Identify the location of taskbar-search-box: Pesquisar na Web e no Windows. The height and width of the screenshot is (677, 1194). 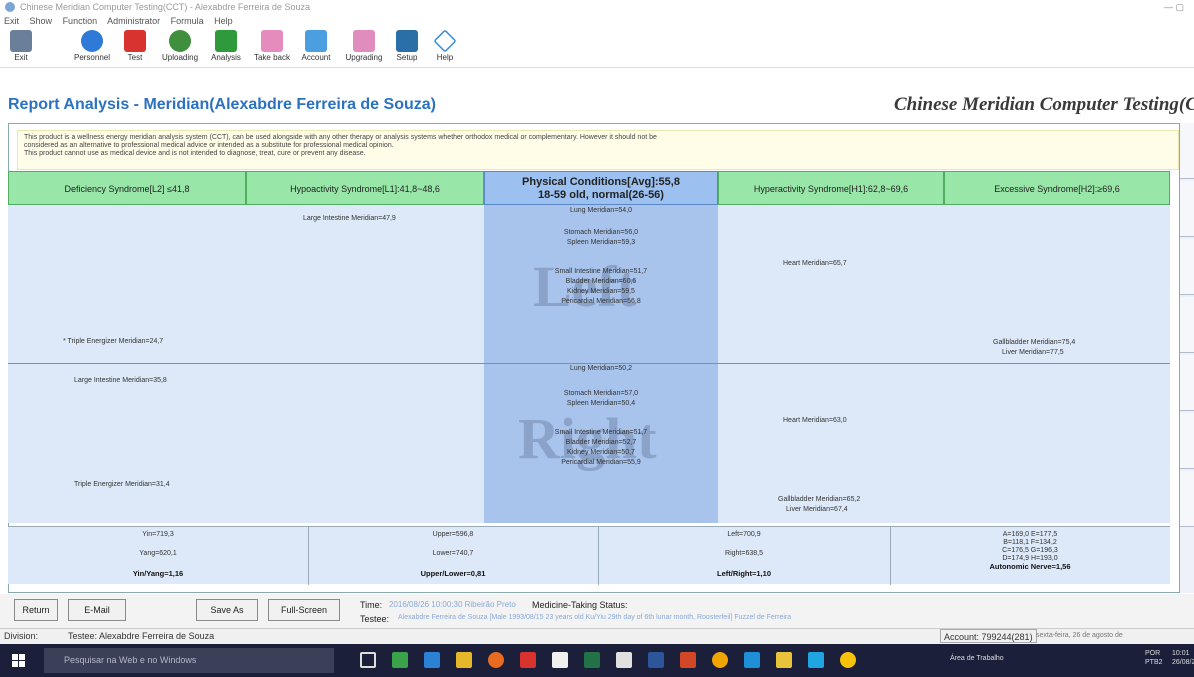
(189, 660).